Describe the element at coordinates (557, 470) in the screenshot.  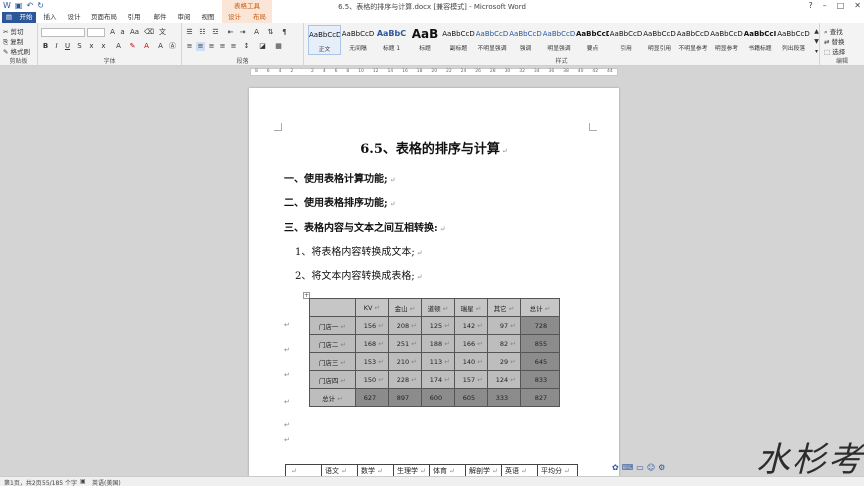
I see `table-cell: 平均分 ↵` at that location.